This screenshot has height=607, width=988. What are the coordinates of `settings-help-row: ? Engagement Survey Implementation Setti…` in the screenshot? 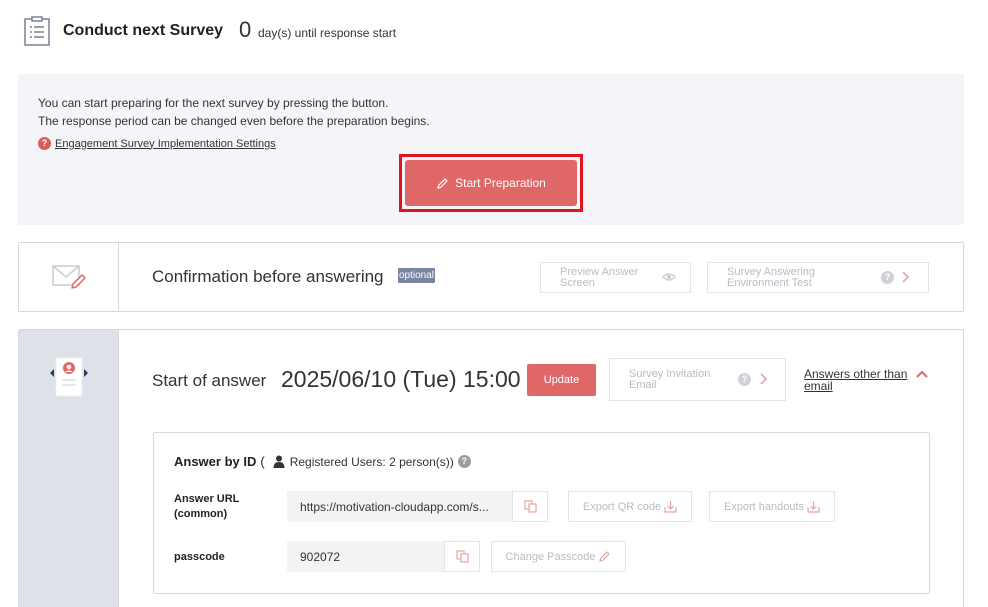 It's located at (157, 143).